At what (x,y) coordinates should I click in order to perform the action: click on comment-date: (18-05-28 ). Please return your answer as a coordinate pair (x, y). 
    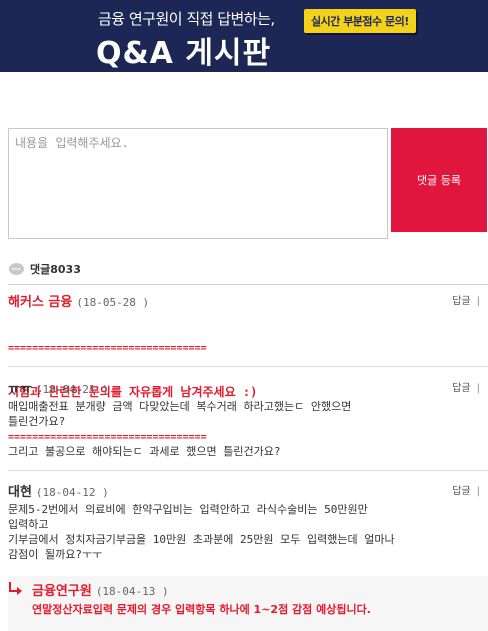
    Looking at the image, I should click on (113, 302).